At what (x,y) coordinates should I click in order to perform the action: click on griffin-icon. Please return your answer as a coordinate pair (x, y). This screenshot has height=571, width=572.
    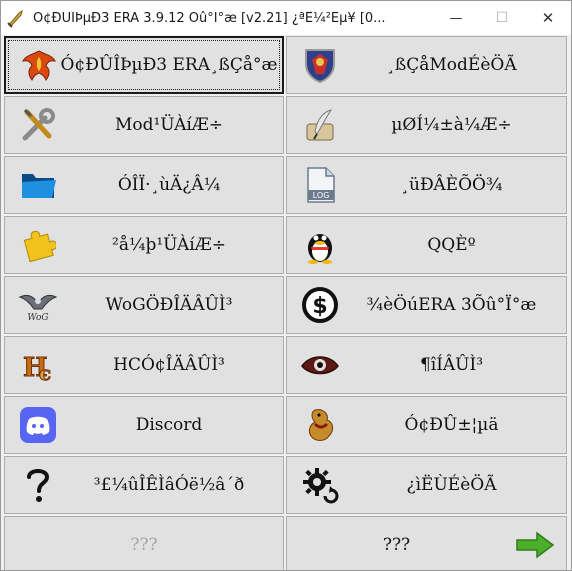
    Looking at the image, I should click on (320, 425).